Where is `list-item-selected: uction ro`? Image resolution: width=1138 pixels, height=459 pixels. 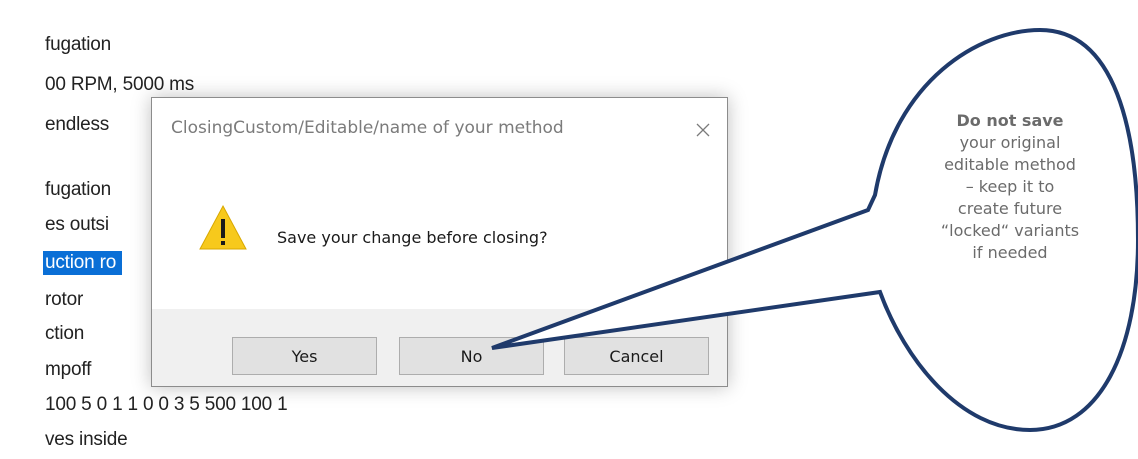
list-item-selected: uction ro is located at coordinates (83, 263).